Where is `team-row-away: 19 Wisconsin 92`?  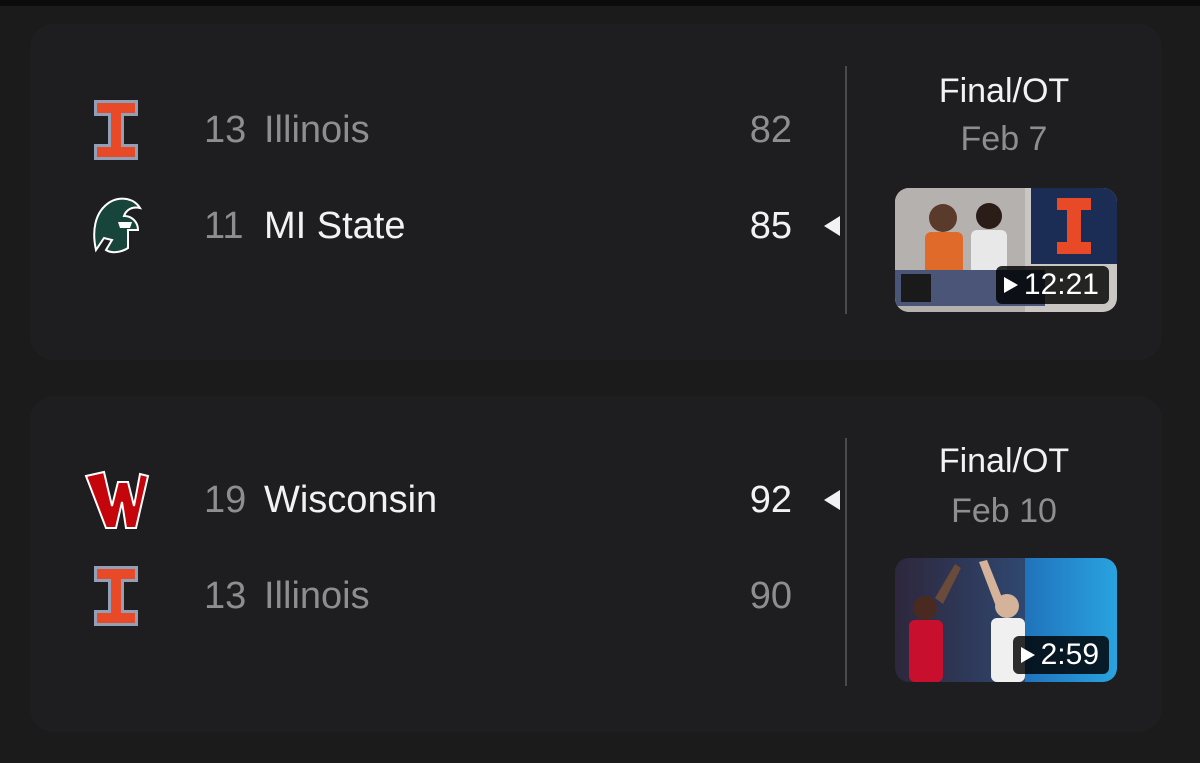
team-row-away: 19 Wisconsin 92 is located at coordinates (435, 500).